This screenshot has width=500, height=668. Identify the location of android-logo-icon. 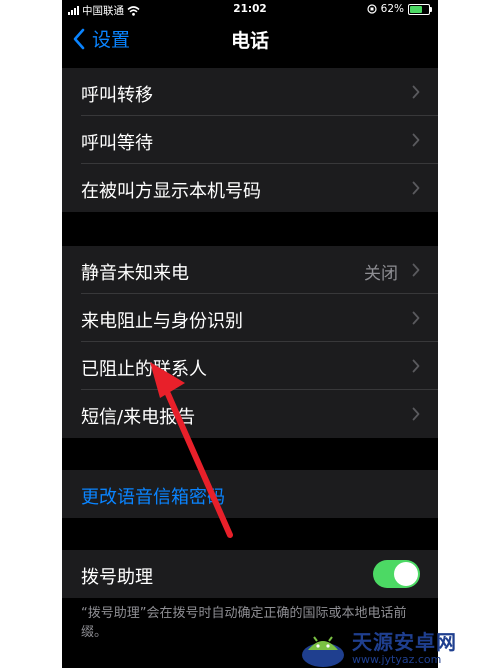
(323, 651).